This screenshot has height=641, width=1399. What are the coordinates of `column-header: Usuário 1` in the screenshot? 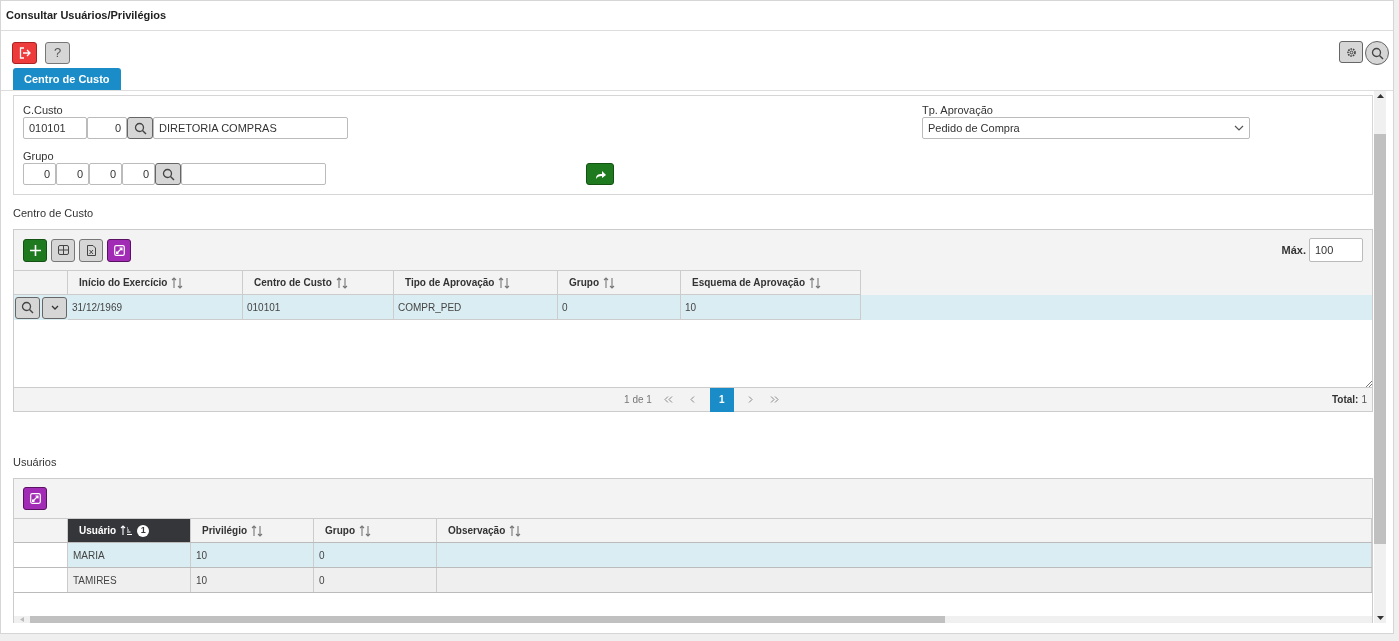 It's located at (129, 530).